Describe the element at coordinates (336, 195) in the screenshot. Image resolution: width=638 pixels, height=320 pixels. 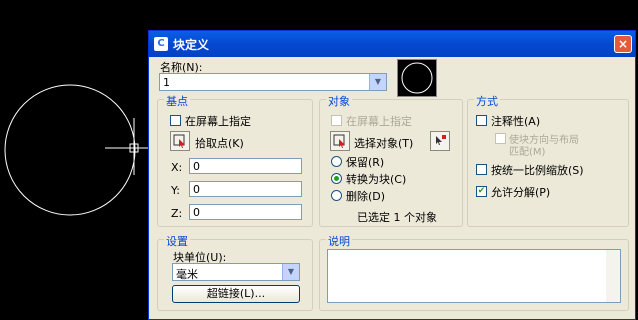
I see `delete-radio` at that location.